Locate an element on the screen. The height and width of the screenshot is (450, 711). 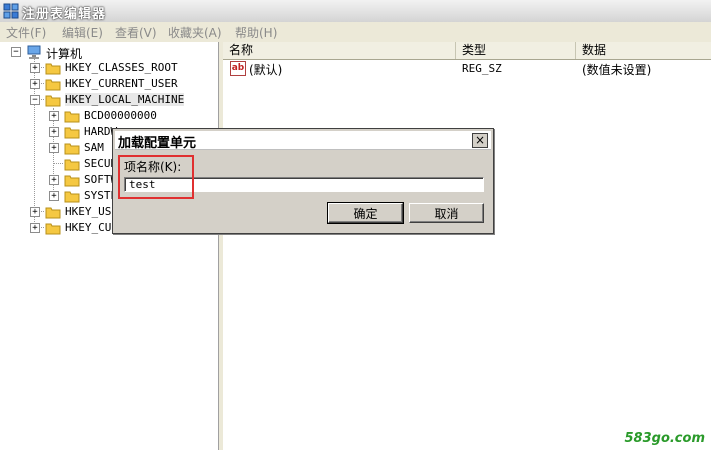
menu-favorites: 收藏夹(A) is located at coordinates (195, 32).